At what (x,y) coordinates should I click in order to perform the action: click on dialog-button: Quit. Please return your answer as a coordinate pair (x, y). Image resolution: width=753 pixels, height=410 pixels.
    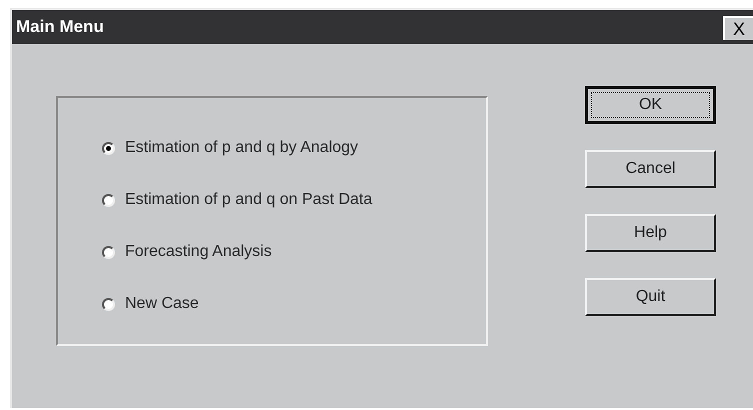
    Looking at the image, I should click on (650, 297).